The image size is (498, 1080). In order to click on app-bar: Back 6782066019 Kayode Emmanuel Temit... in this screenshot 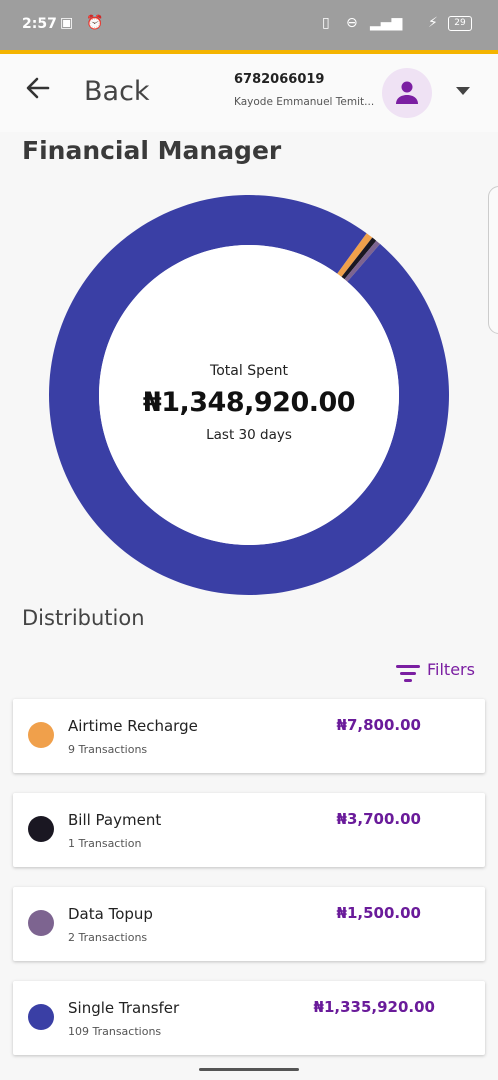, I will do `click(249, 93)`.